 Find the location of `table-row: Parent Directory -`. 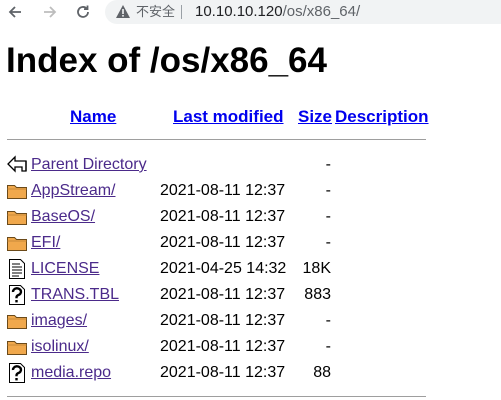

table-row: Parent Directory - is located at coordinates (250, 165).